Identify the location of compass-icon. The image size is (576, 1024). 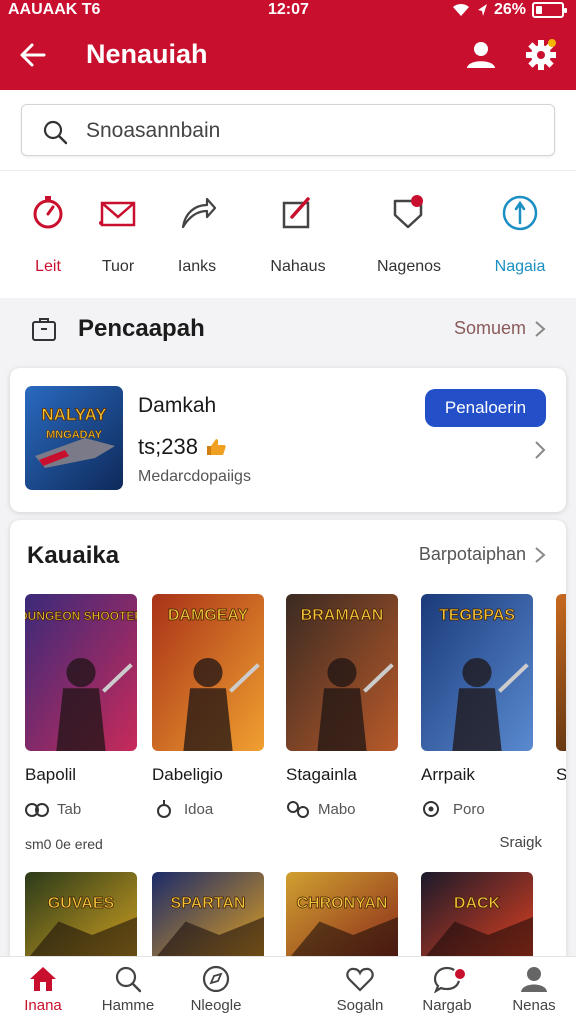
(216, 979).